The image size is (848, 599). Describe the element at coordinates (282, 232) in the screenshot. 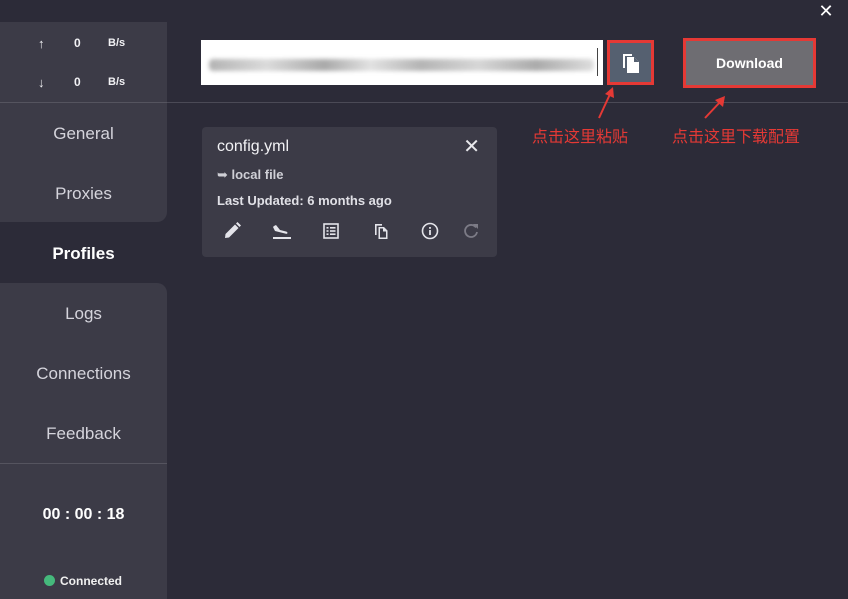

I see `flight-land-icon` at that location.